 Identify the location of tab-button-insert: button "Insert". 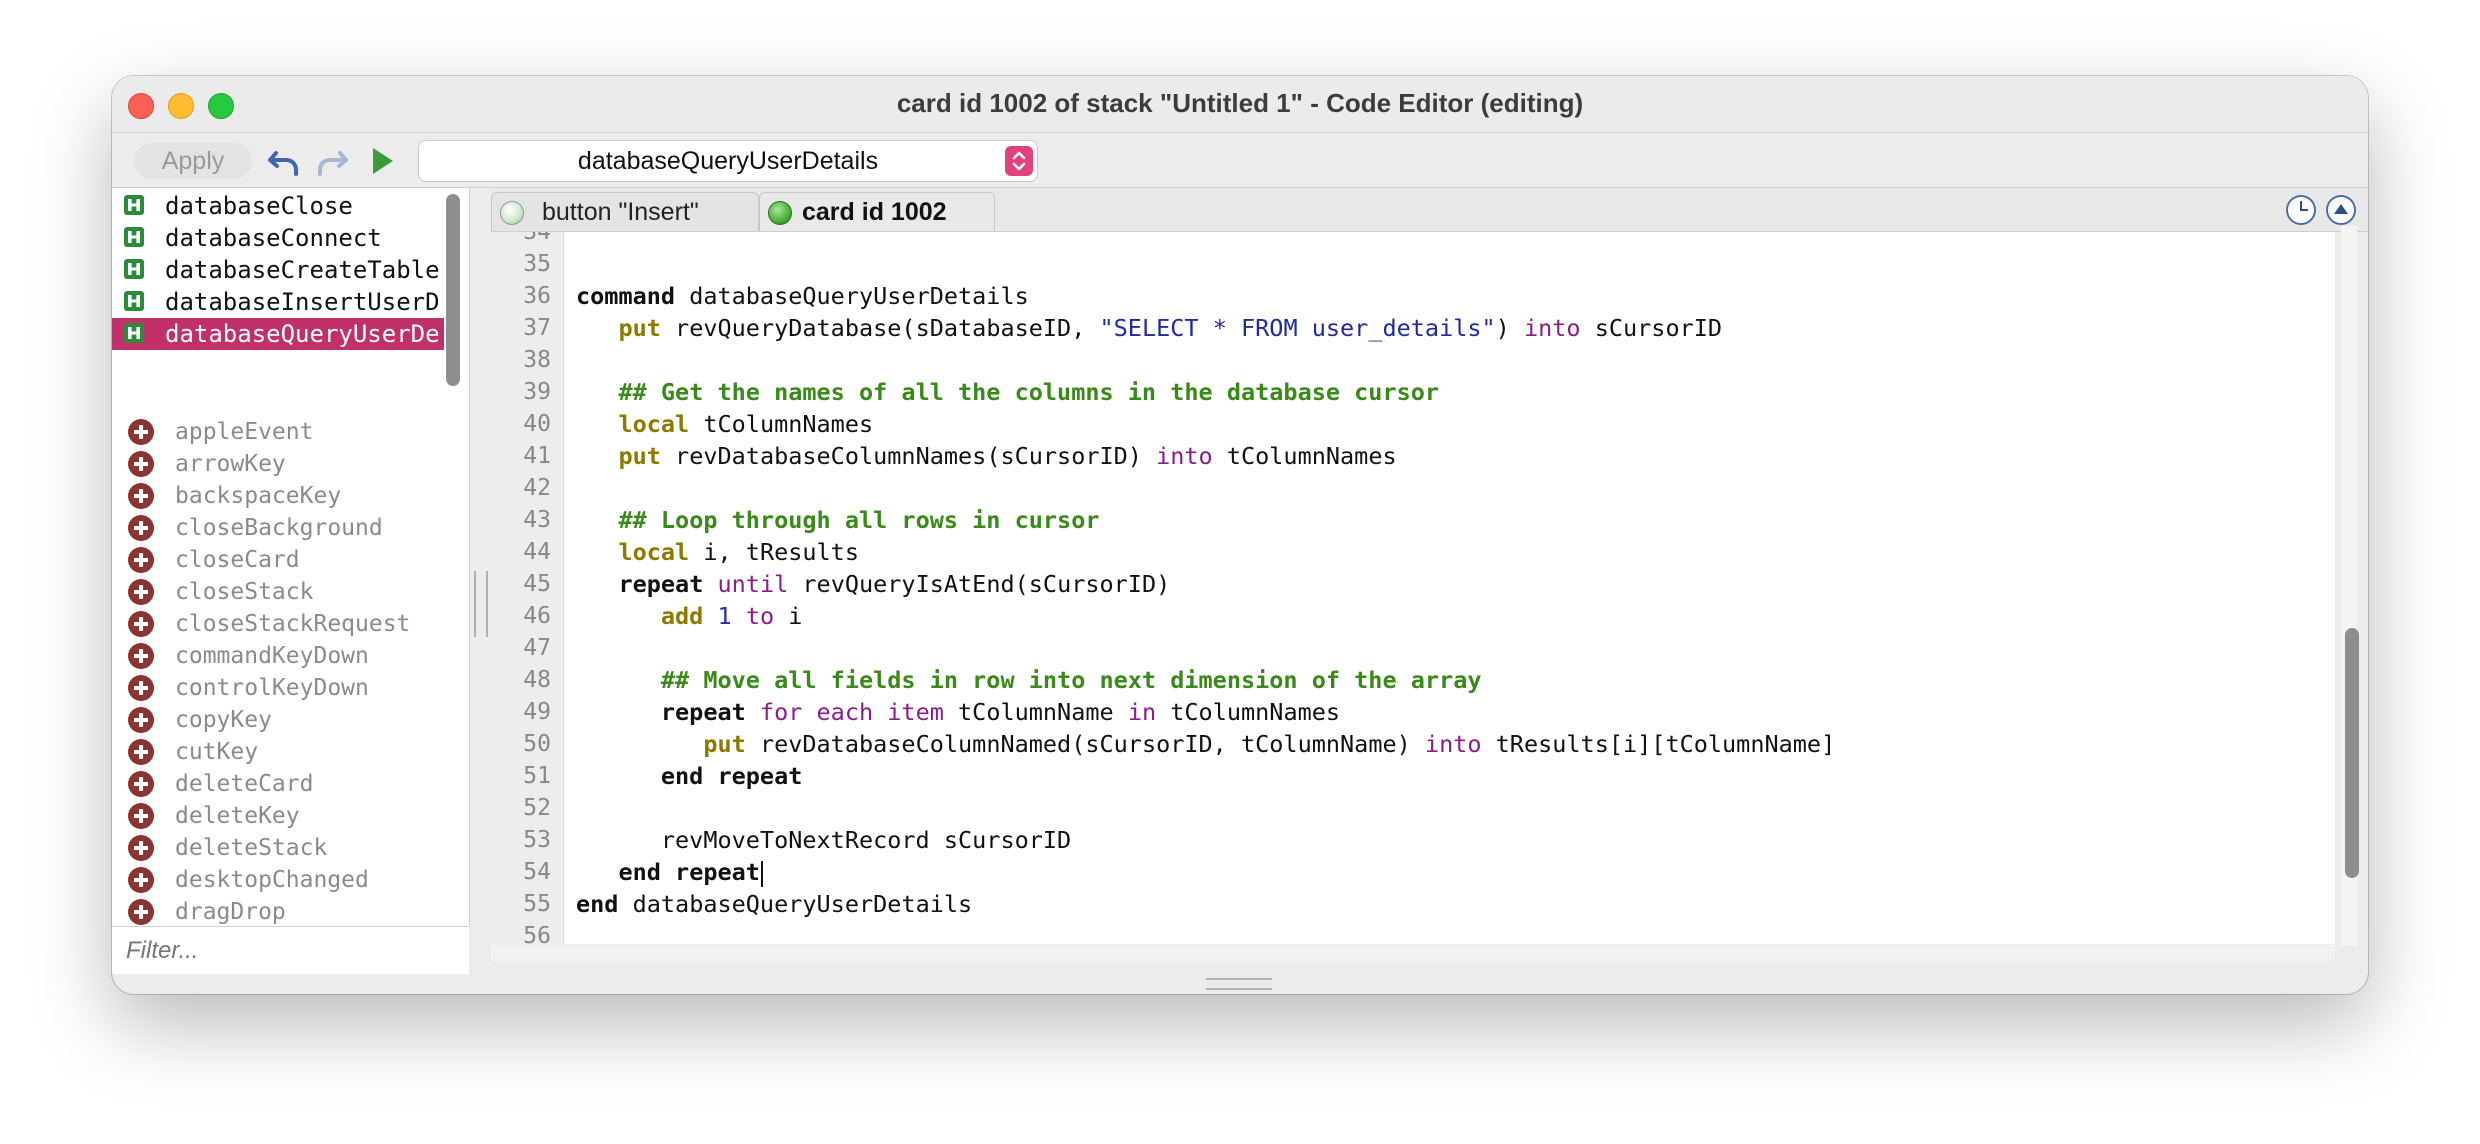
(625, 211).